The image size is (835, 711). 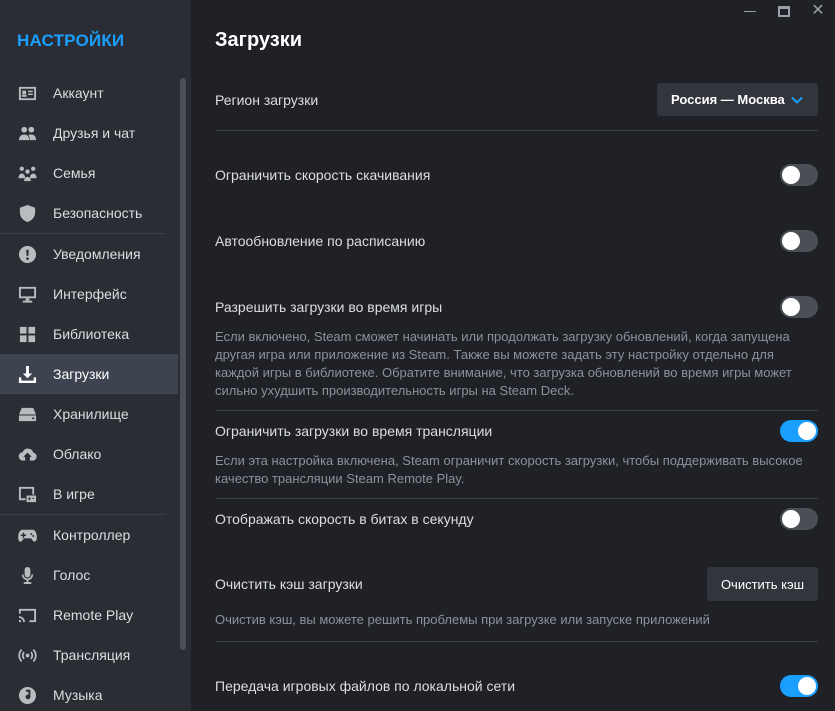 I want to click on bits-toggle, so click(x=799, y=519).